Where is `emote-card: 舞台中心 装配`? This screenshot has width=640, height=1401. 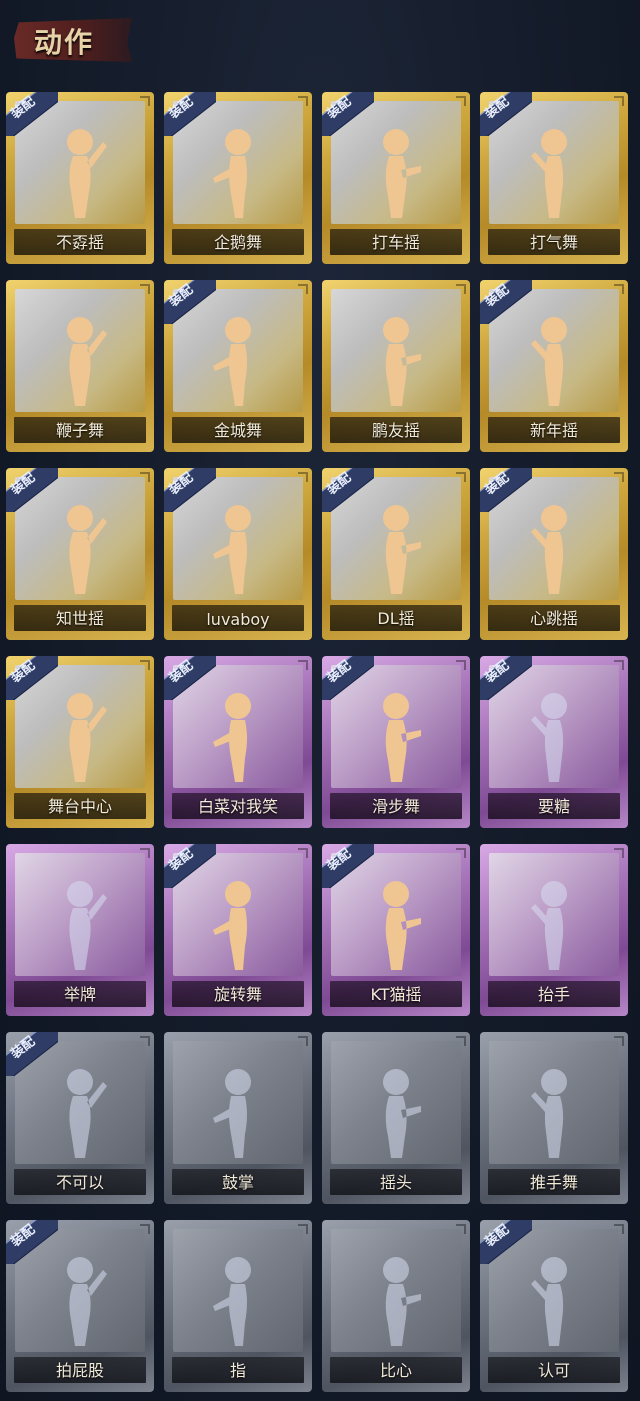
emote-card: 舞台中心 装配 is located at coordinates (80, 742).